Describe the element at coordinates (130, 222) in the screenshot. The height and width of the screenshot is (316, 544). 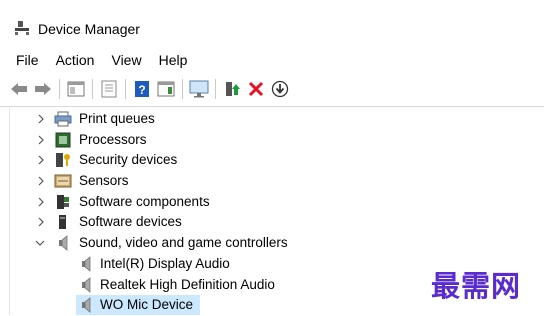
I see `tree-item-label: Software devices` at that location.